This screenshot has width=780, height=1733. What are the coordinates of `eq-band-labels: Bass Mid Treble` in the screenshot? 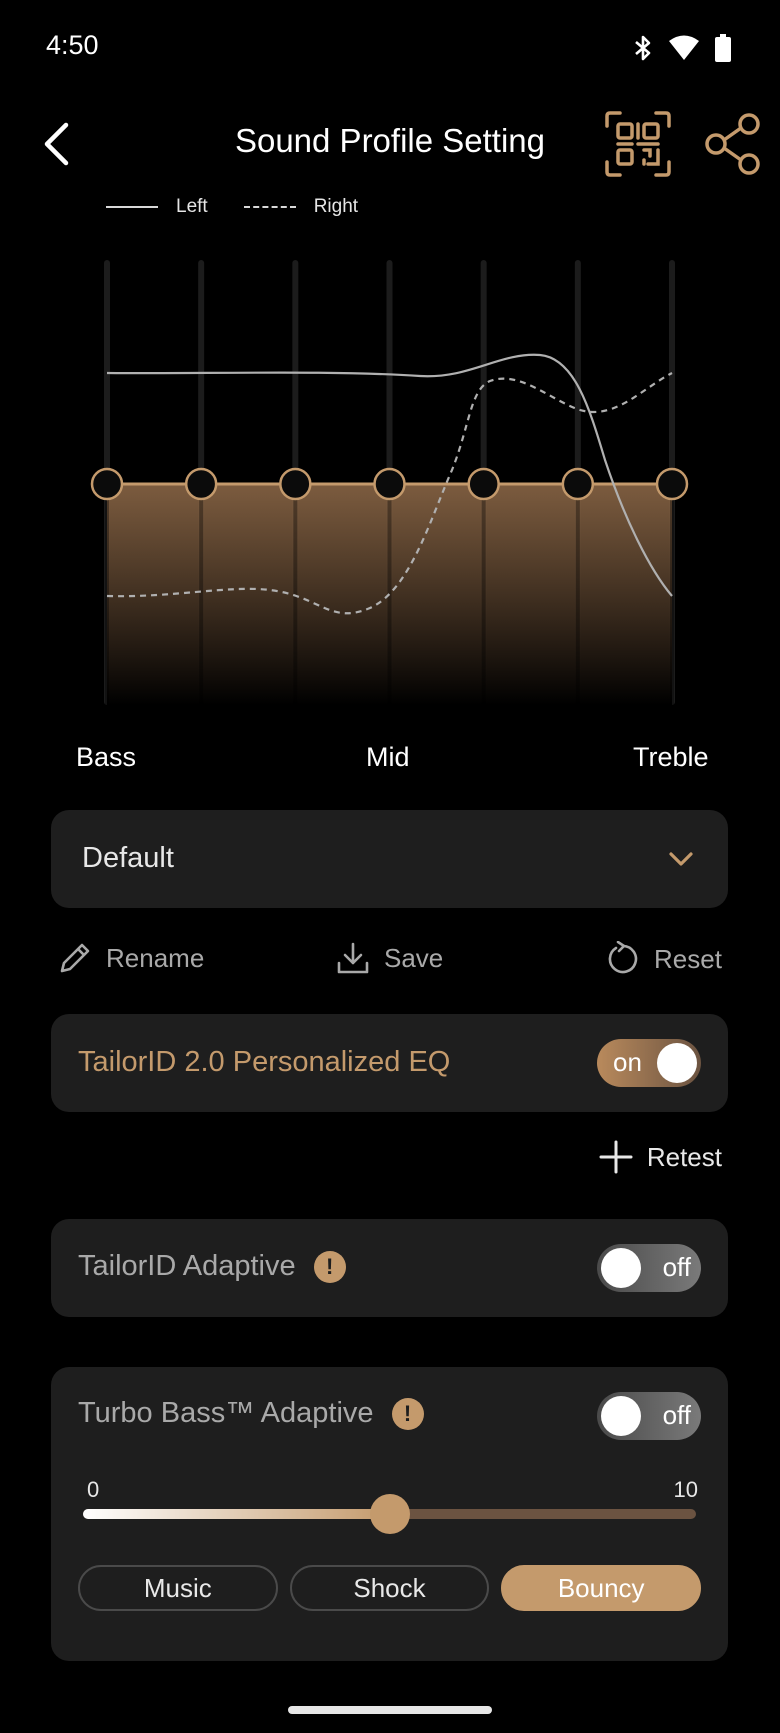 It's located at (390, 762).